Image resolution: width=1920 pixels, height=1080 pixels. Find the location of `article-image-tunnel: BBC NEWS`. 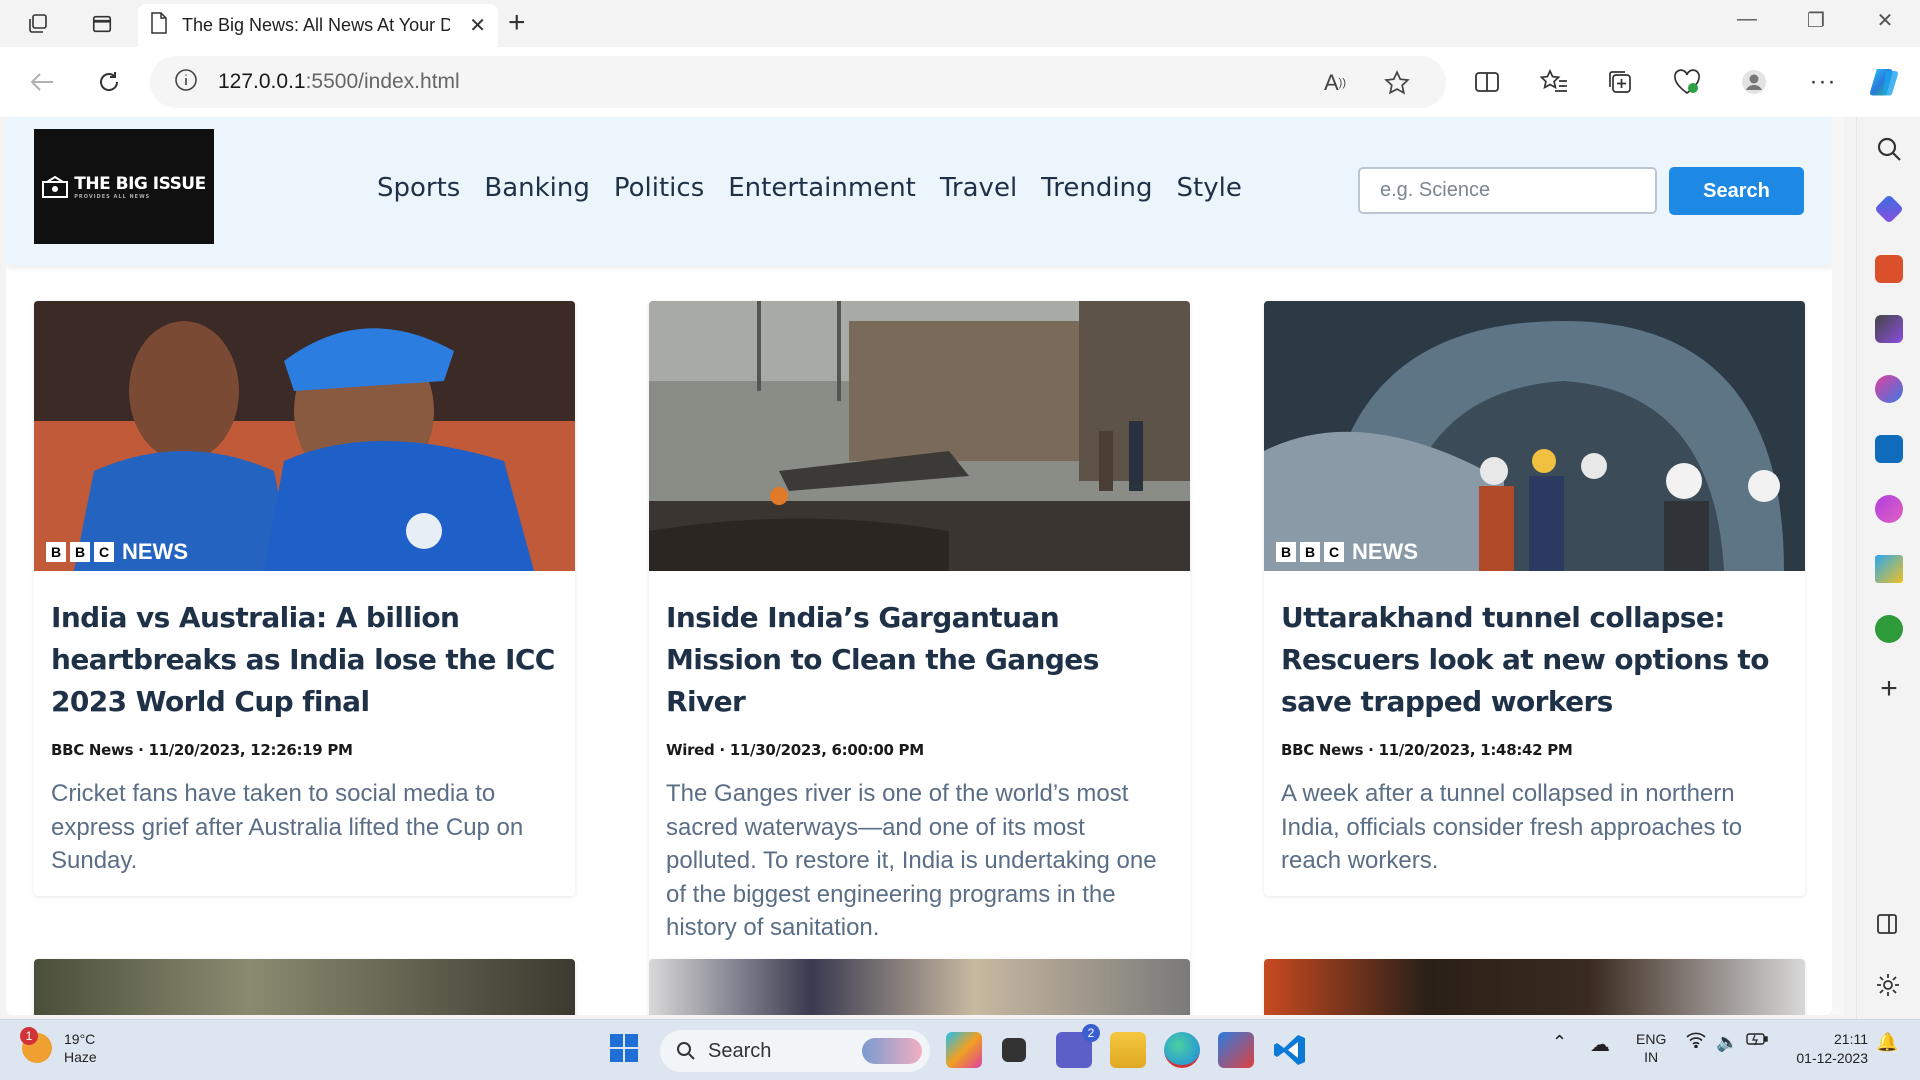

article-image-tunnel: BBC NEWS is located at coordinates (1534, 436).